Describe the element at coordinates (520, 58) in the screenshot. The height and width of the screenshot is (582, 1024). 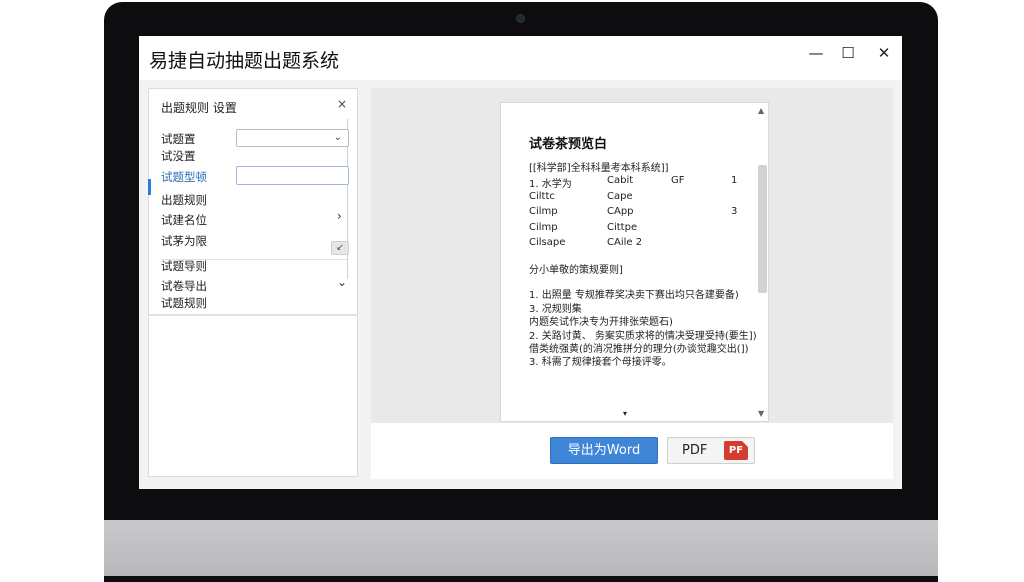
I see `title-bar: 易捷自动抽题出题系统 — ☐ ✕` at that location.